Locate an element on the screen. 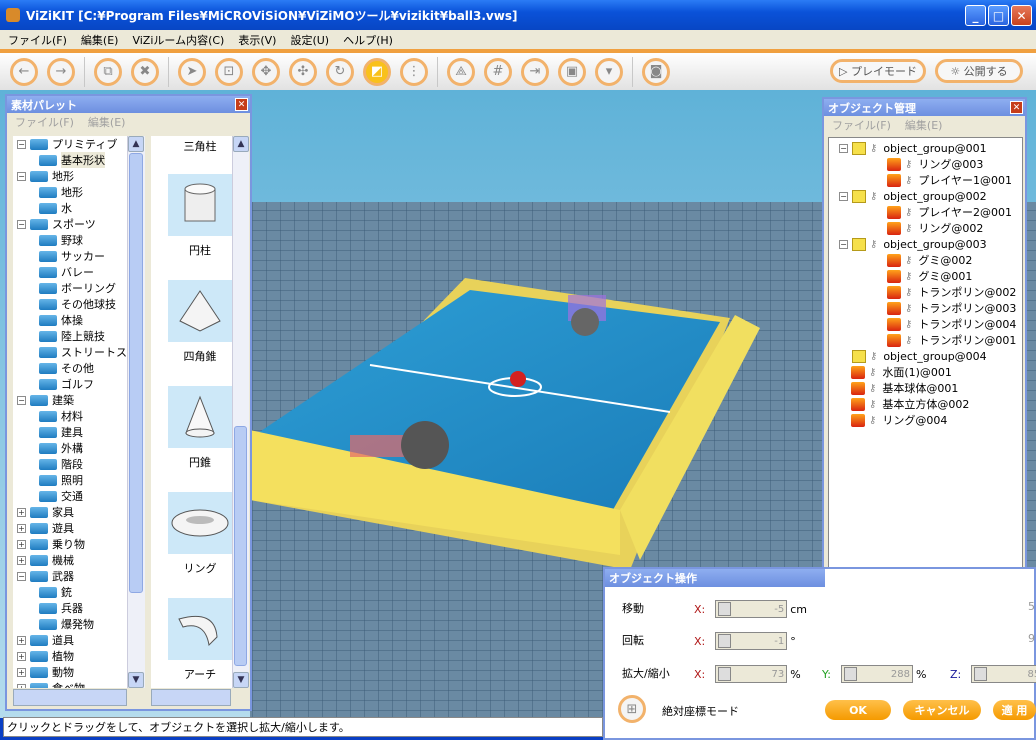  category-item: 階段 is located at coordinates (79, 464).